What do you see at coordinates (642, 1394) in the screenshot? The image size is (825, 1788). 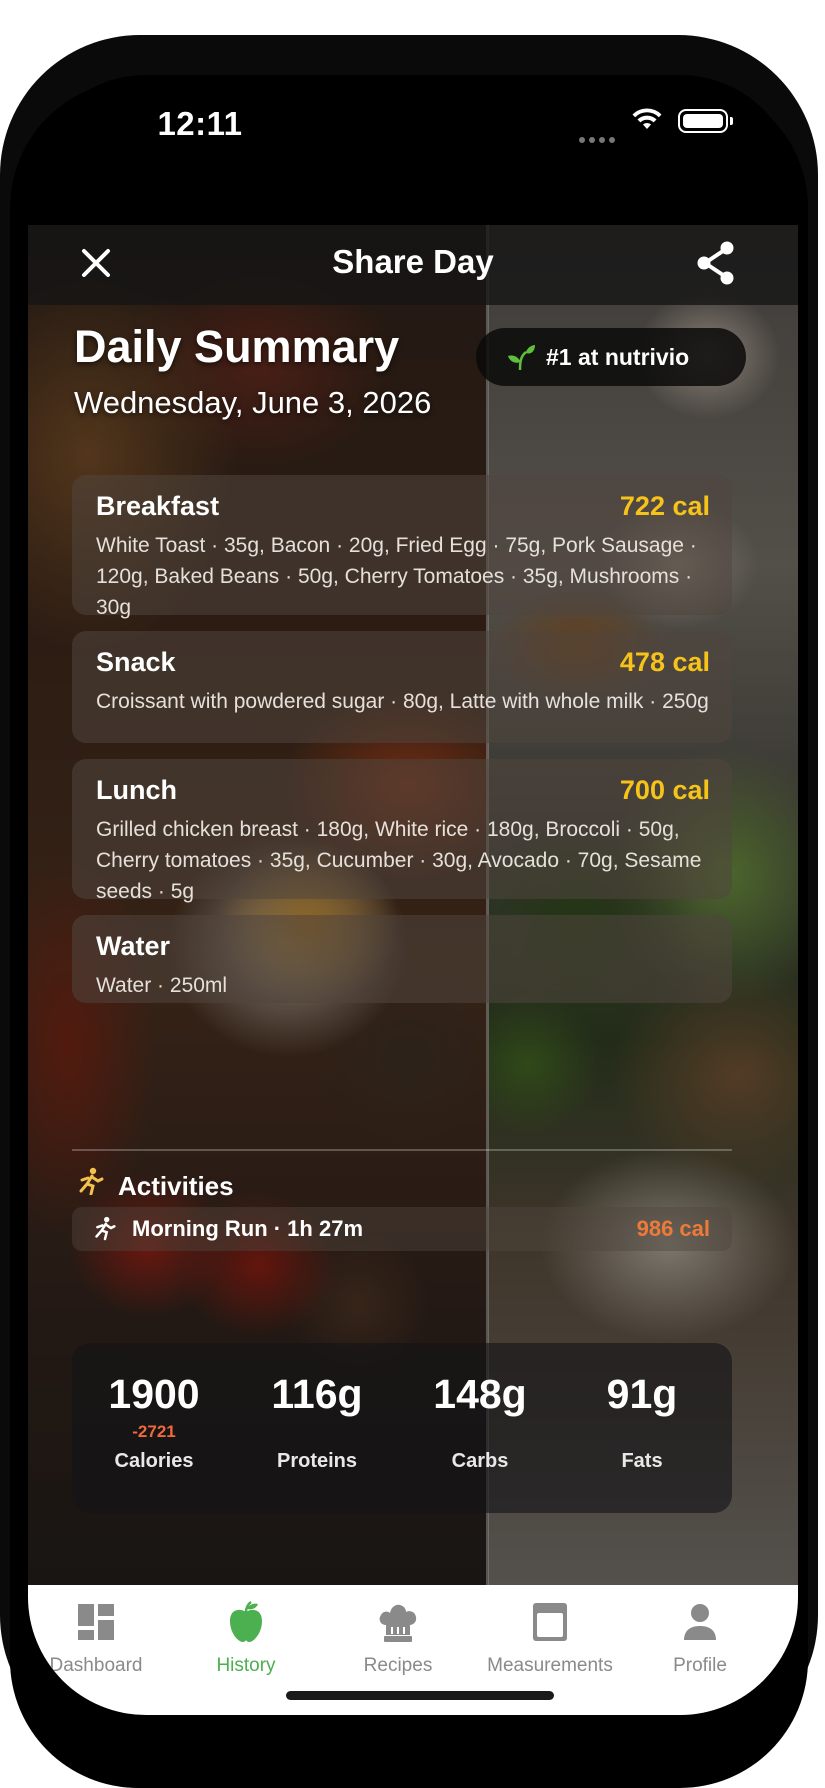 I see `total-value: 91g` at bounding box center [642, 1394].